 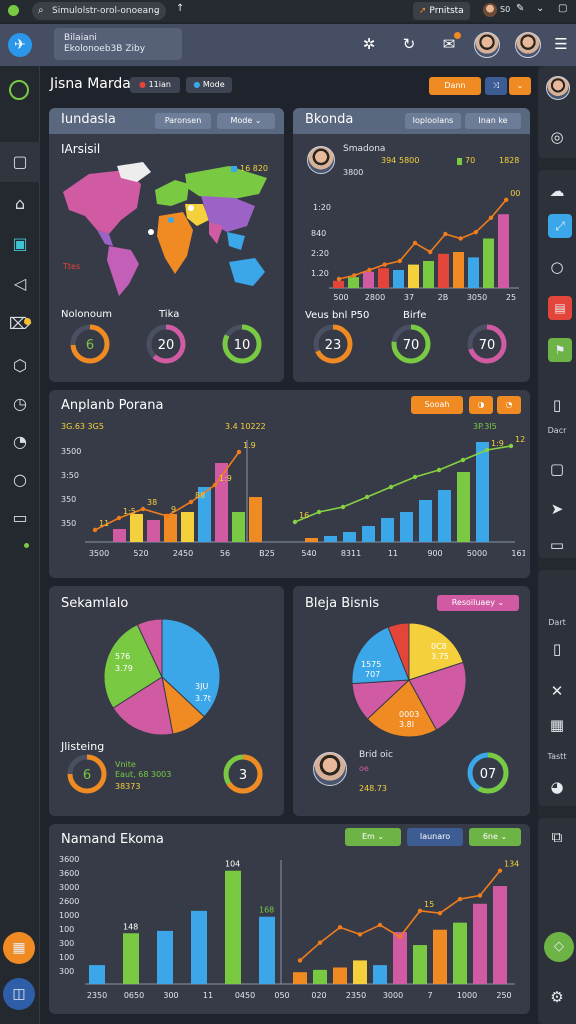 I want to click on nav-orange-action-icon: ▦, so click(x=19, y=948).